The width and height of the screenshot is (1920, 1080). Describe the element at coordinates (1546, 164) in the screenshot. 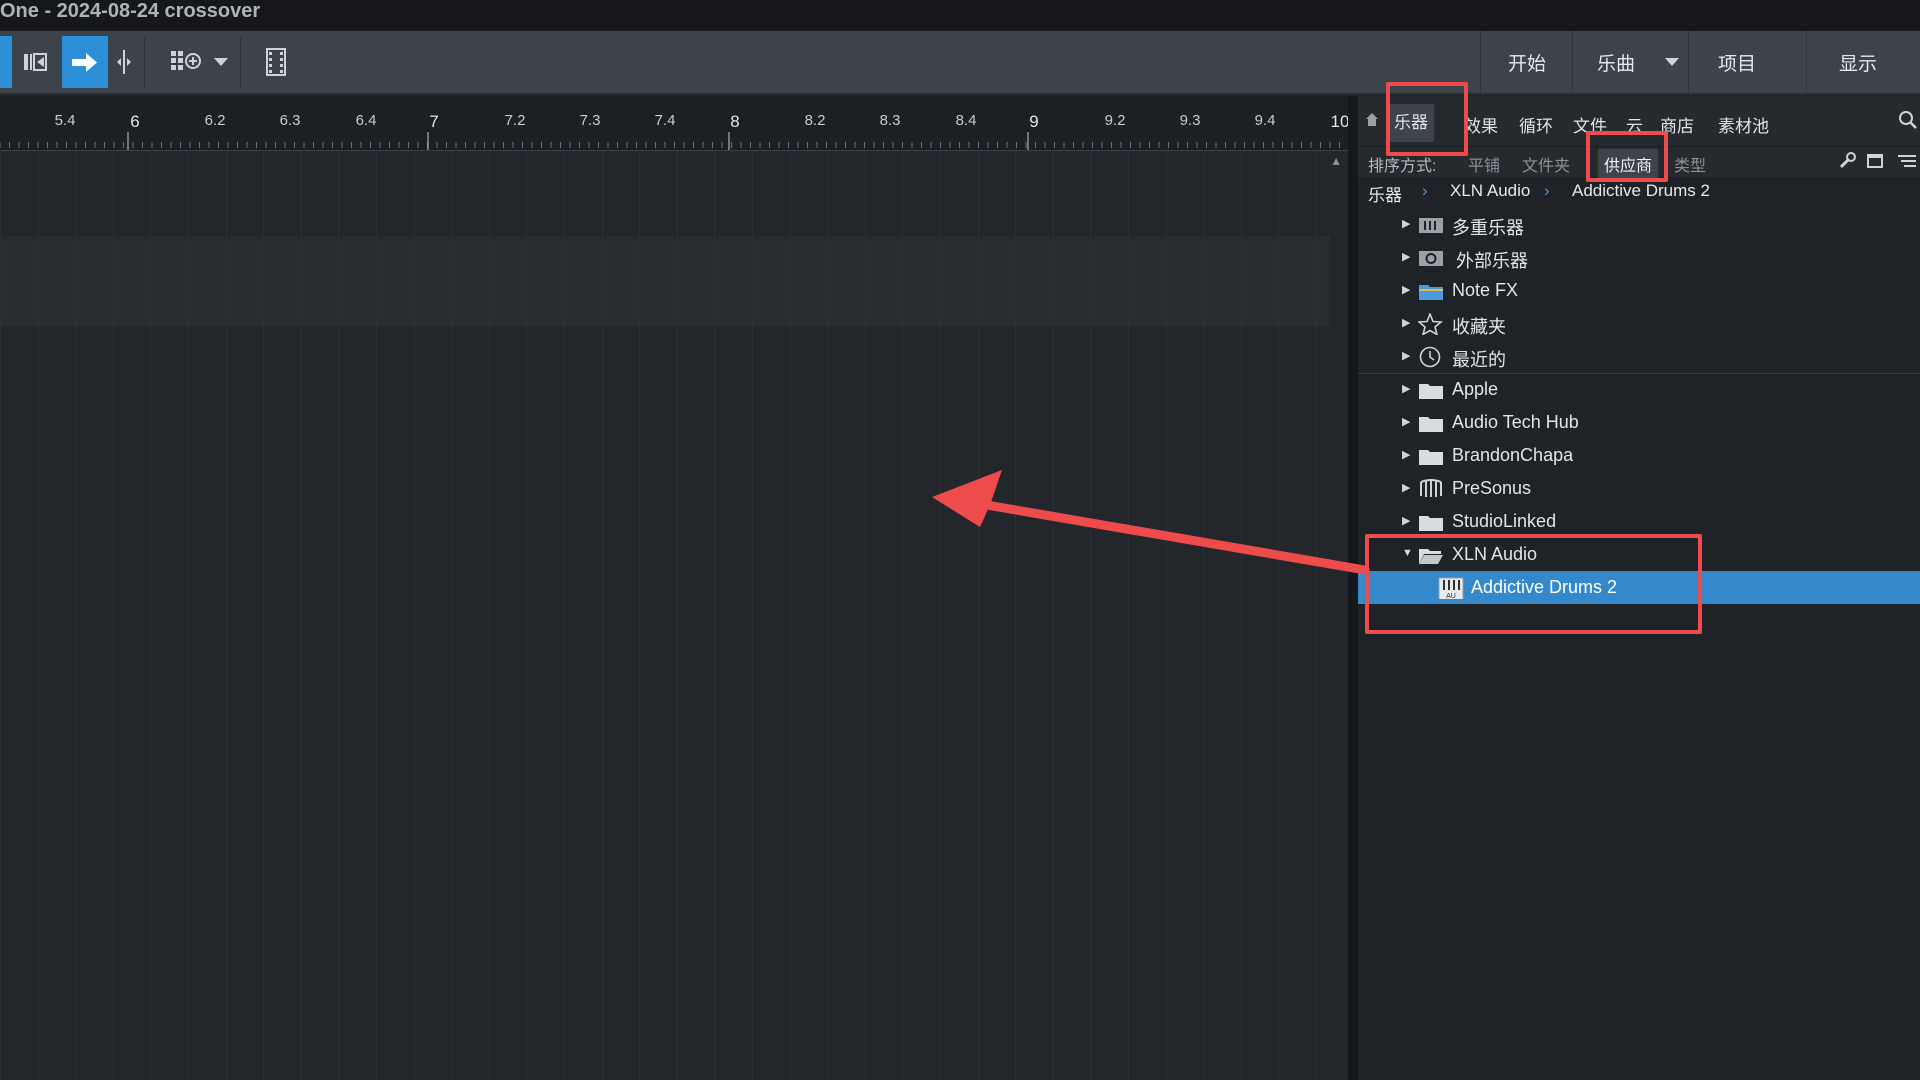

I see `sort-folder: 文件夹` at that location.